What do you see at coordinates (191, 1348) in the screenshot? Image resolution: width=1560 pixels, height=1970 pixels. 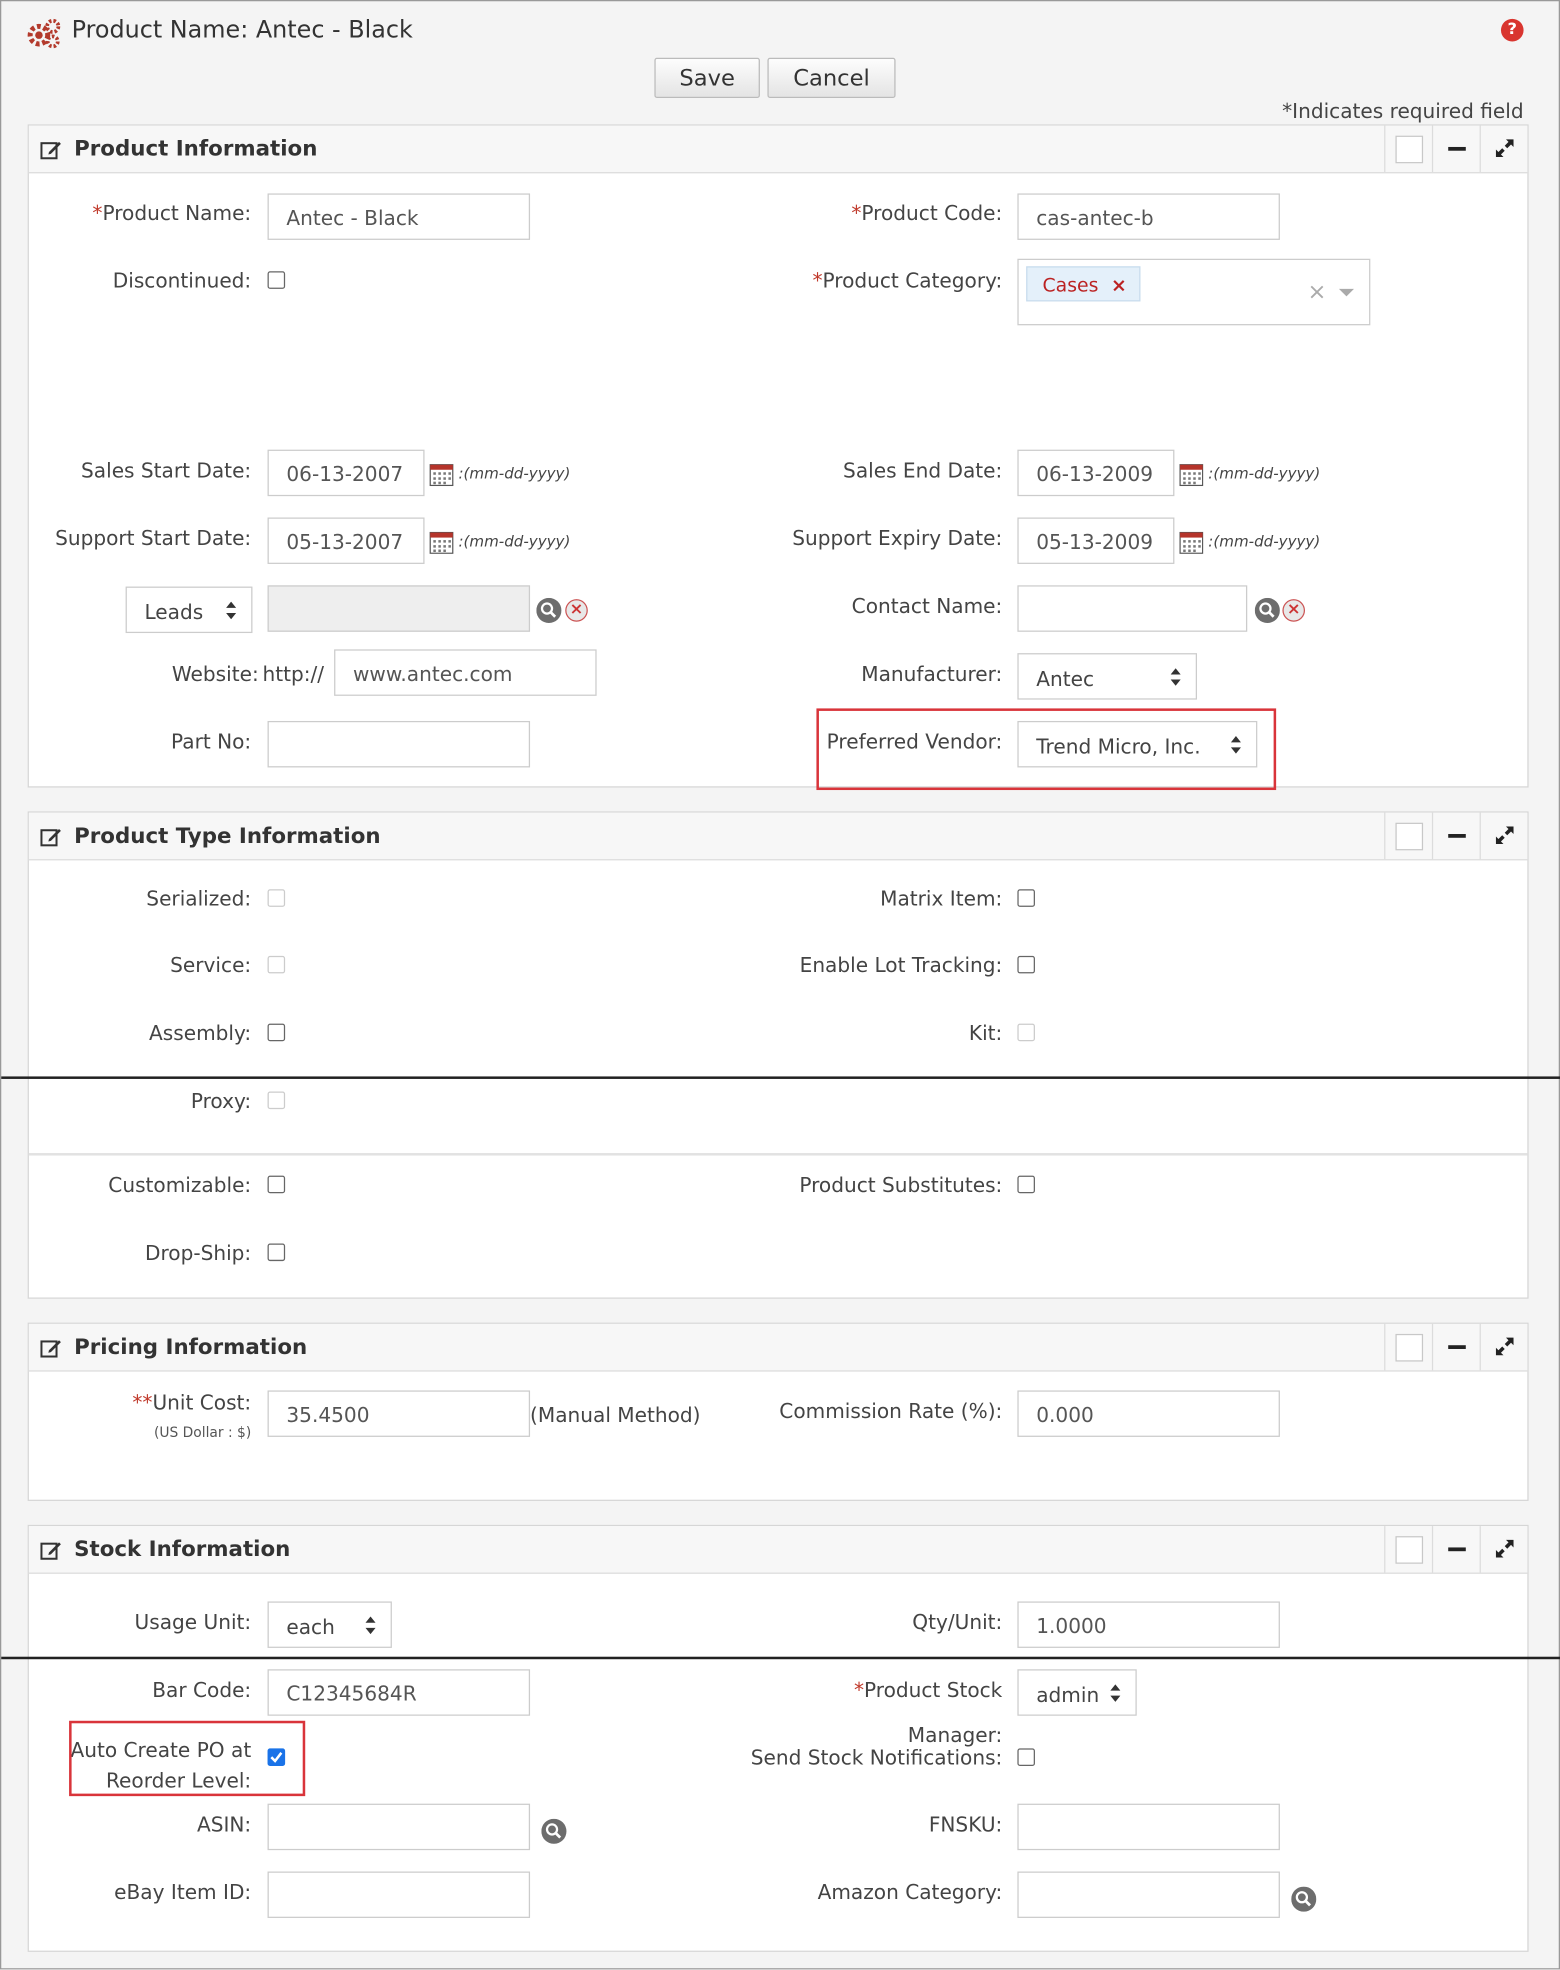 I see `panel-title: Pricing Information` at bounding box center [191, 1348].